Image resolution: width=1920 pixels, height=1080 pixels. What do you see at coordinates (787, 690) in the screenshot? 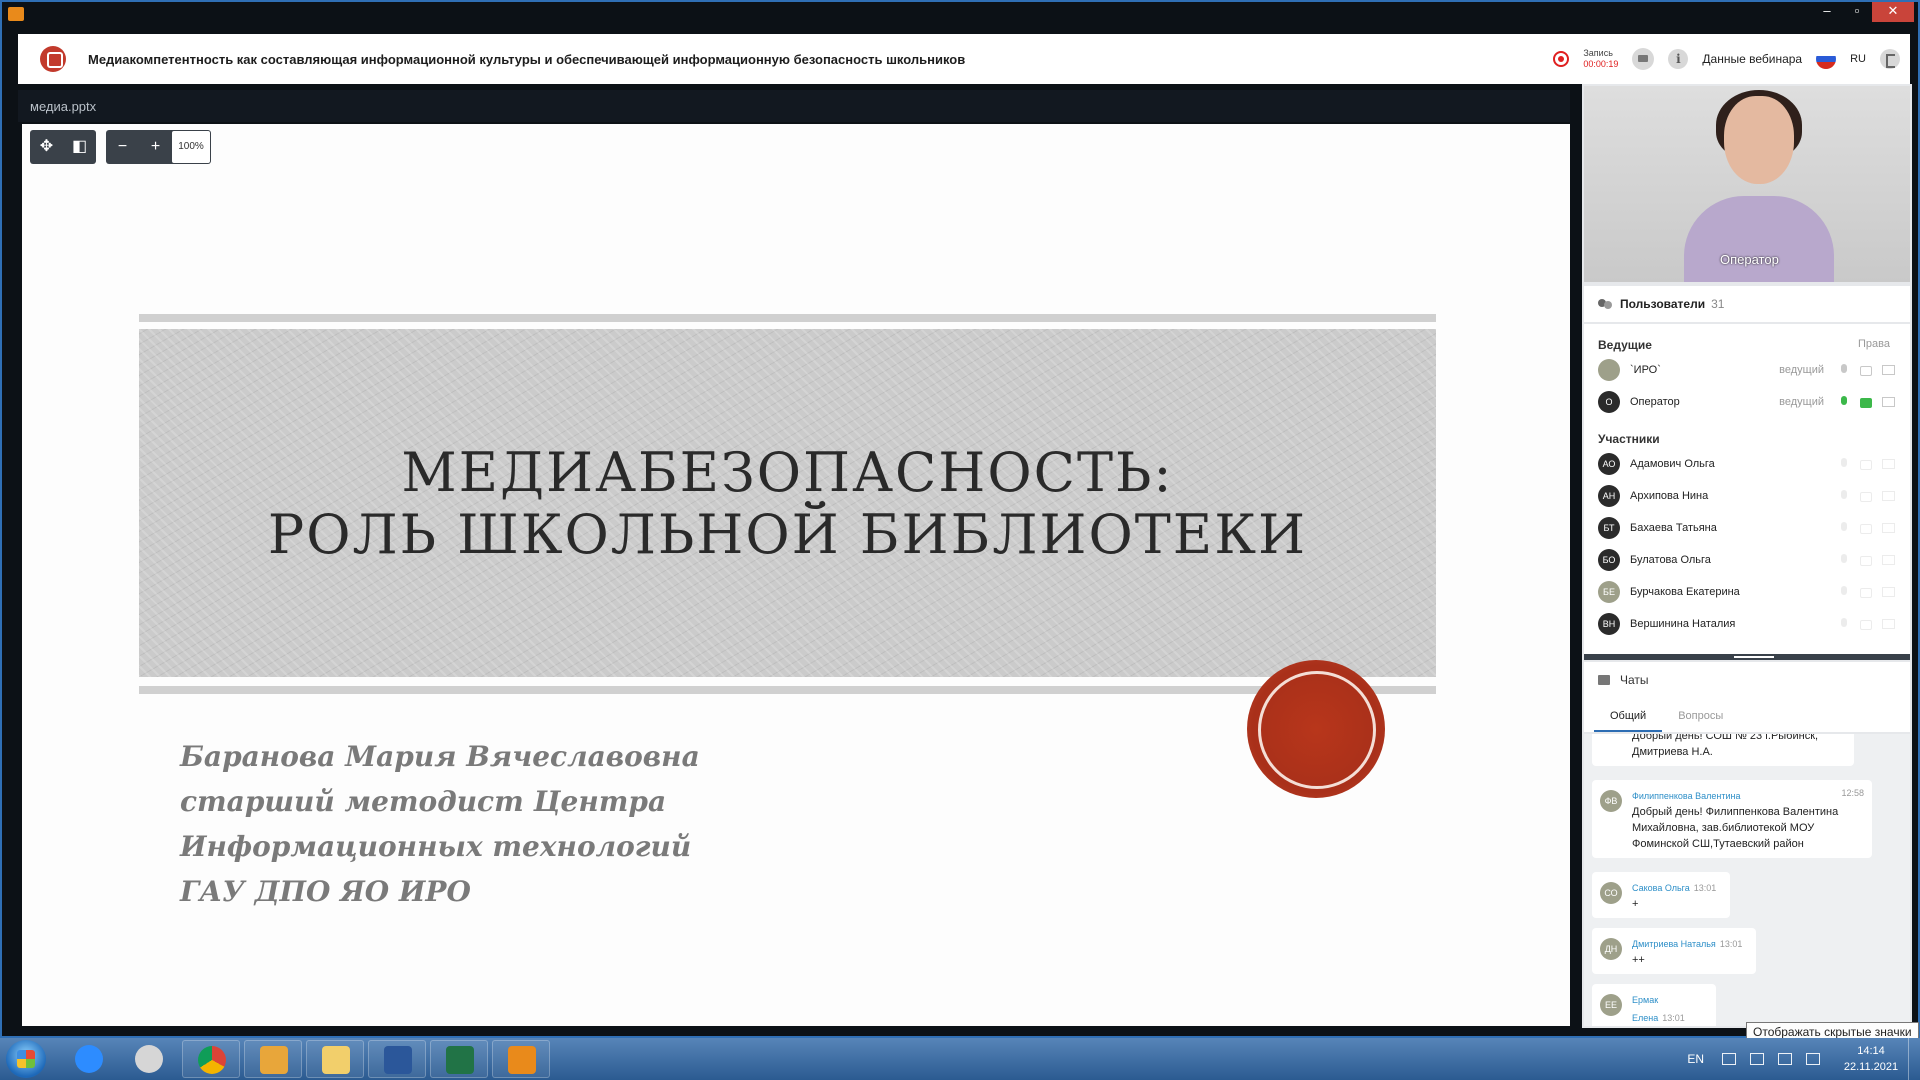
I see `slide-band-bottom` at bounding box center [787, 690].